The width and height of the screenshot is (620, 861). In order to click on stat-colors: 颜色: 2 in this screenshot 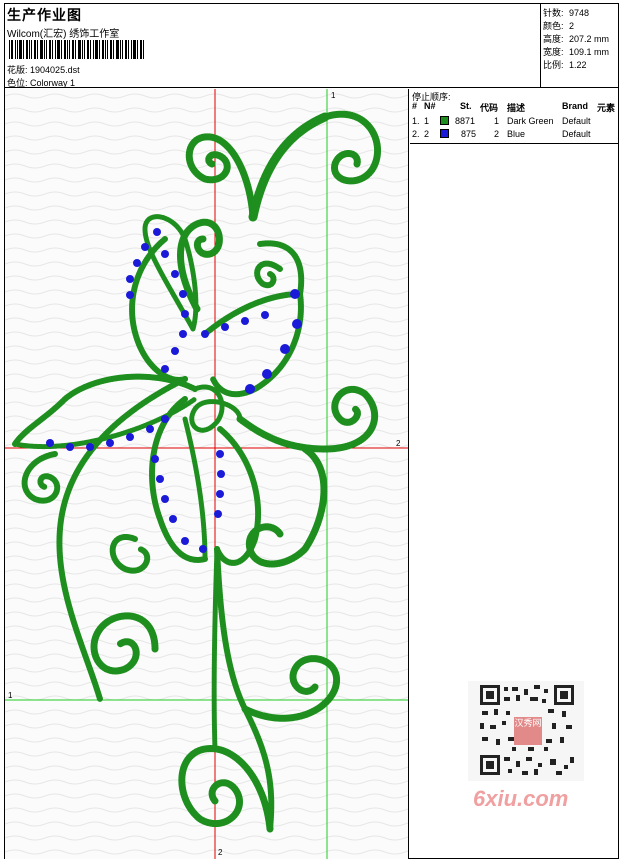, I will do `click(558, 25)`.